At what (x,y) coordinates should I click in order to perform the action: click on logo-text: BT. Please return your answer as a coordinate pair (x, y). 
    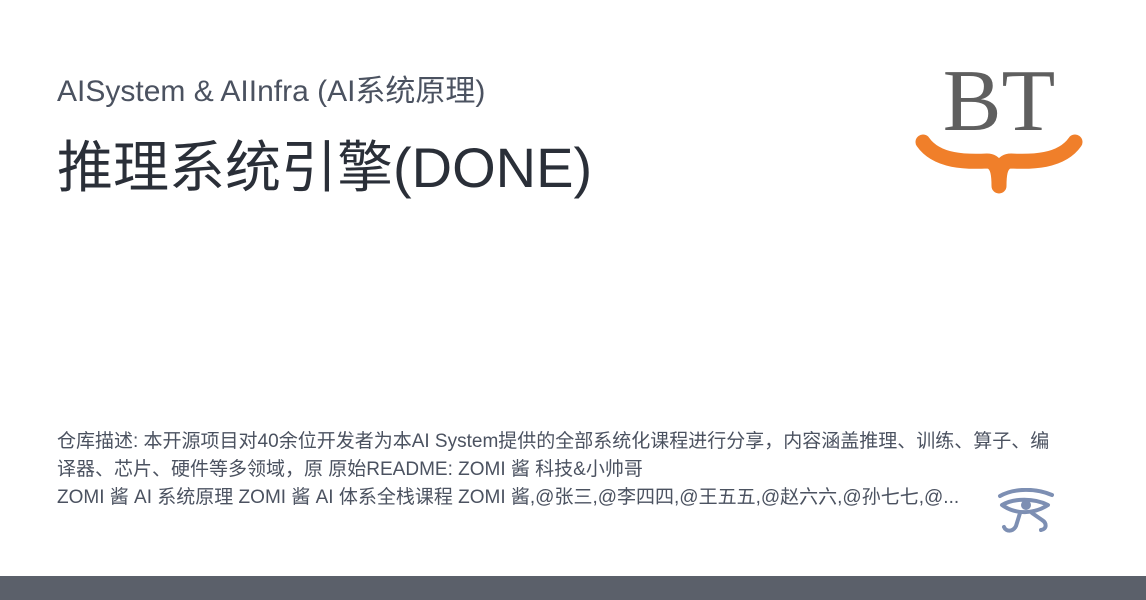
    Looking at the image, I should click on (999, 101).